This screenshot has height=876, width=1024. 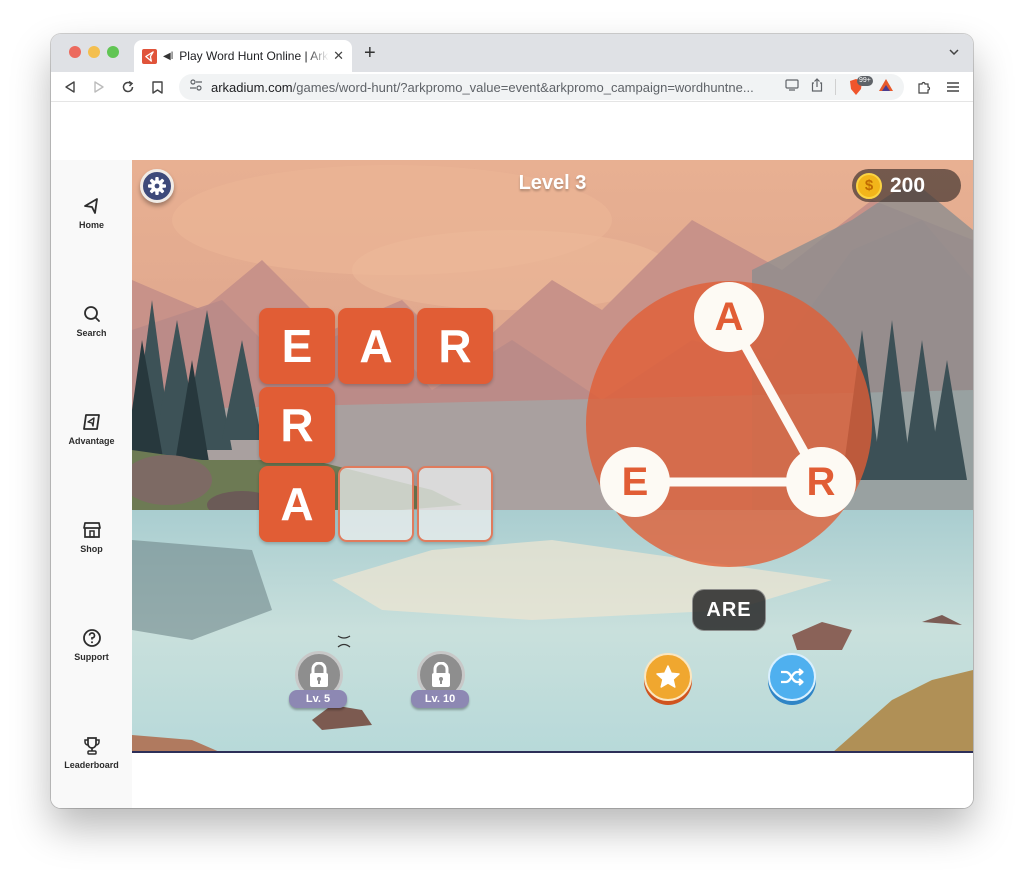 I want to click on tab-list-chevron-icon, so click(x=954, y=52).